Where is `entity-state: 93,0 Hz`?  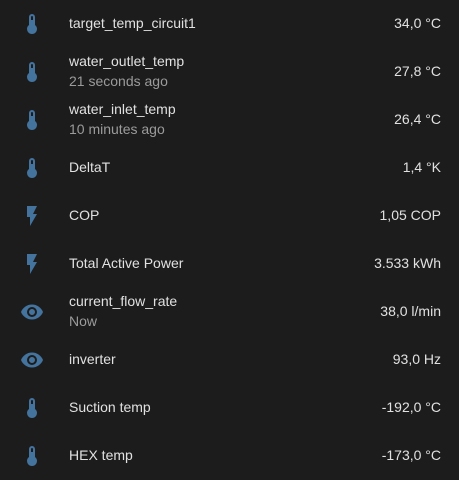 entity-state: 93,0 Hz is located at coordinates (416, 359).